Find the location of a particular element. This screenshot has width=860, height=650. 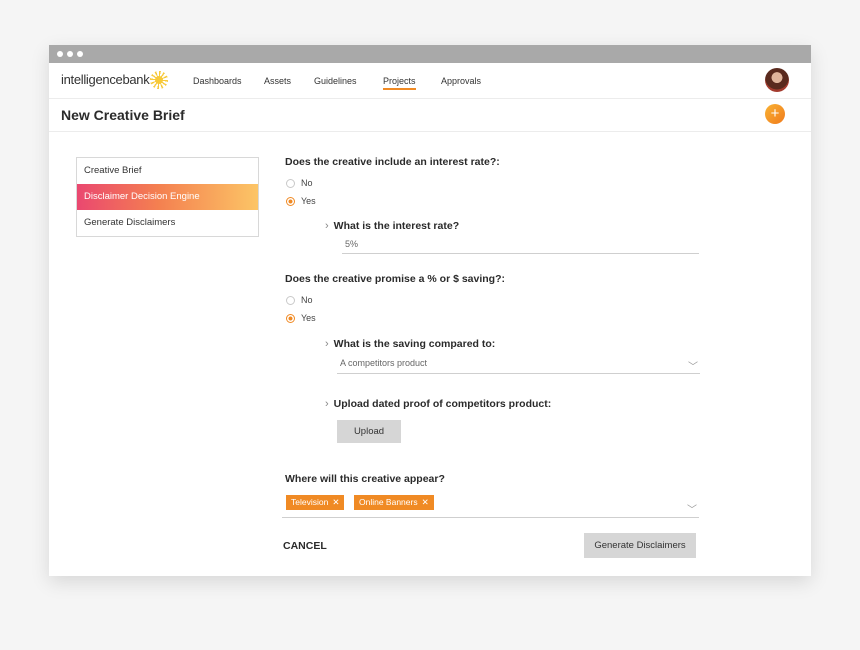

page-title: New Creative Brief is located at coordinates (123, 115).